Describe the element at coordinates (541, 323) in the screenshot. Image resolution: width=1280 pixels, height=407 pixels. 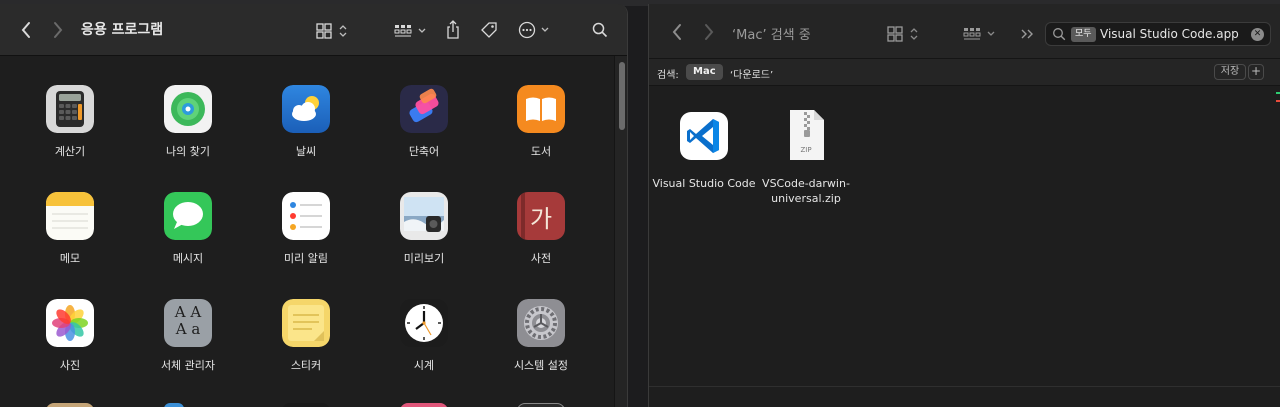
I see `system-settings-icon` at that location.